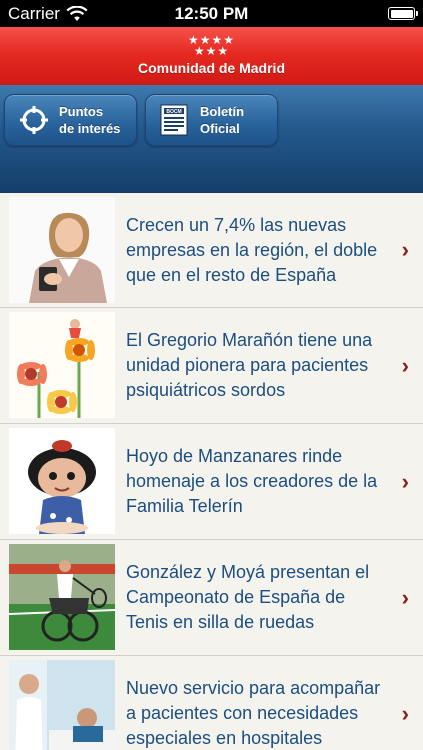 Image resolution: width=423 pixels, height=750 pixels. What do you see at coordinates (211, 42) in the screenshot?
I see `brand-stars-logo: ★★★★ ★★★` at bounding box center [211, 42].